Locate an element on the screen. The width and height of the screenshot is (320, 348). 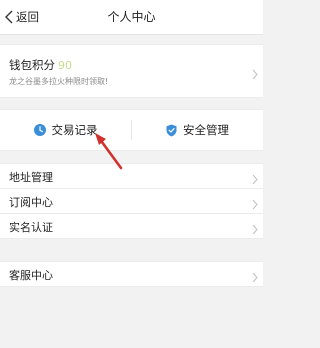
menu-item-address-management: 地址管理 is located at coordinates (131, 176).